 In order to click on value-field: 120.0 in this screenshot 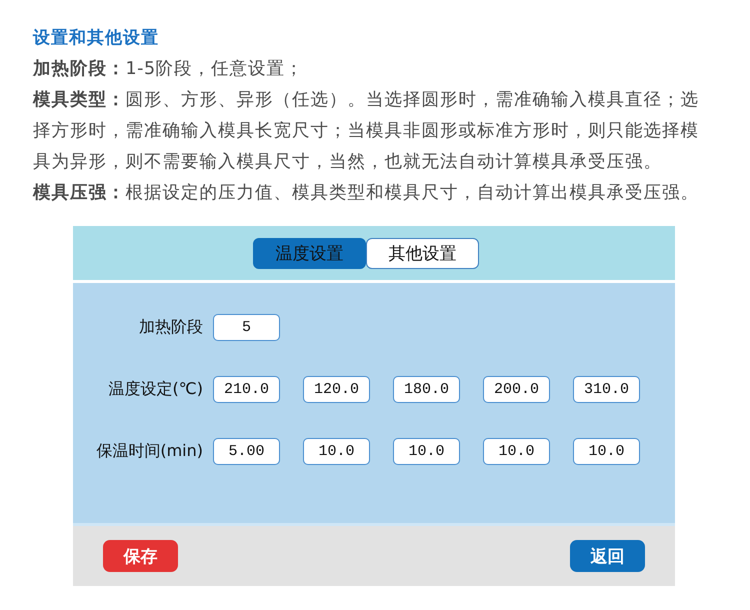, I will do `click(336, 389)`.